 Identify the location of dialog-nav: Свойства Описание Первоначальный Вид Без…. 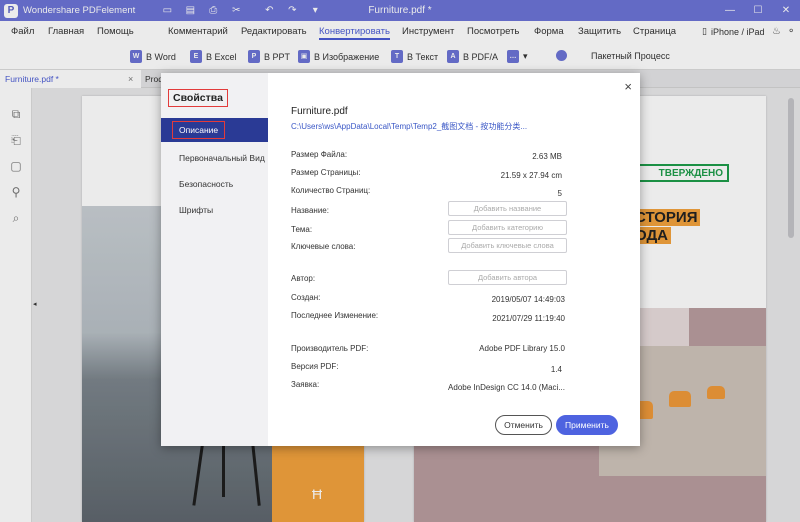
(214, 259).